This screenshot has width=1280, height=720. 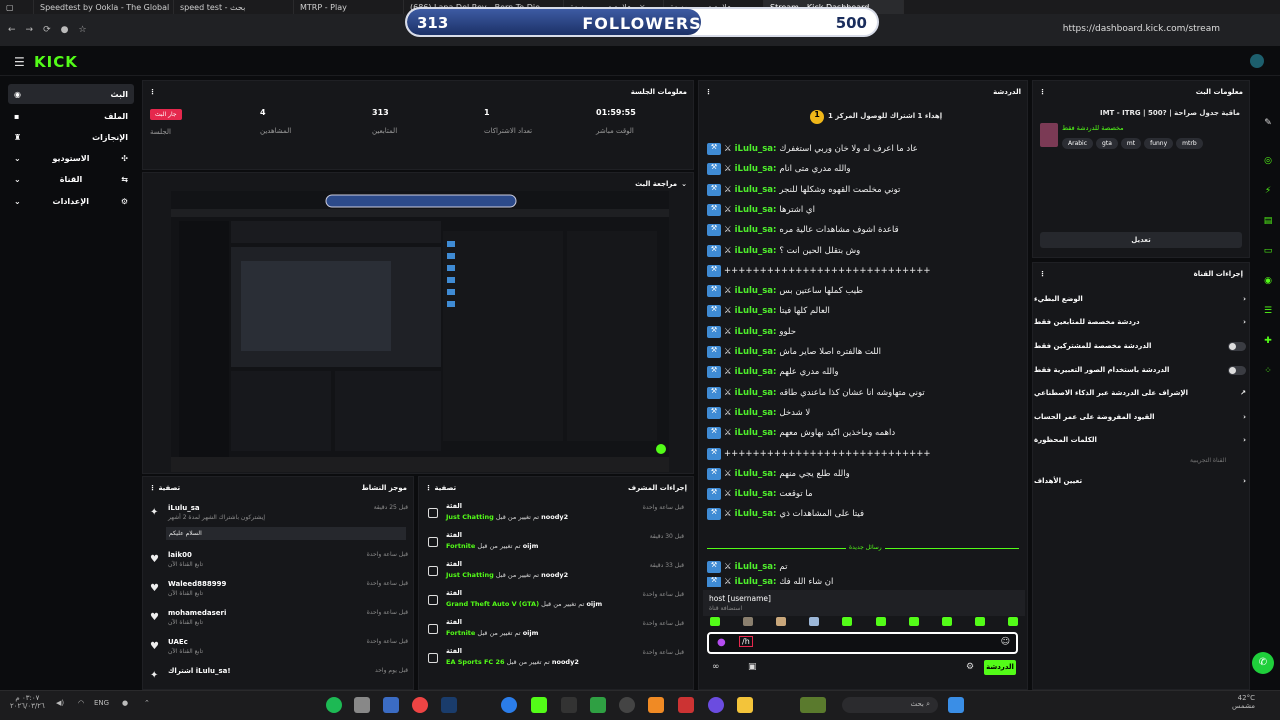 I want to click on wifi-icon: ◠, so click(x=81, y=703).